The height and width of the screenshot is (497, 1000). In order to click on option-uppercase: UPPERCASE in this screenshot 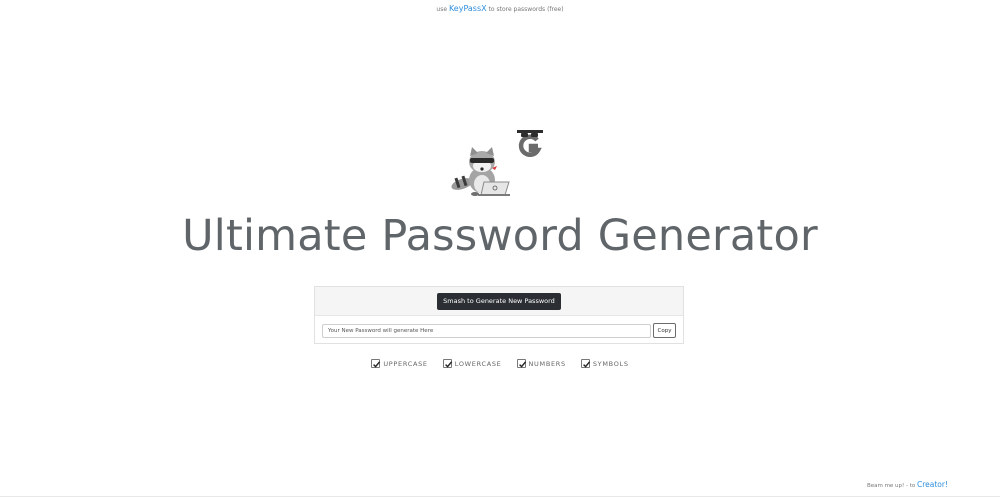, I will do `click(399, 363)`.